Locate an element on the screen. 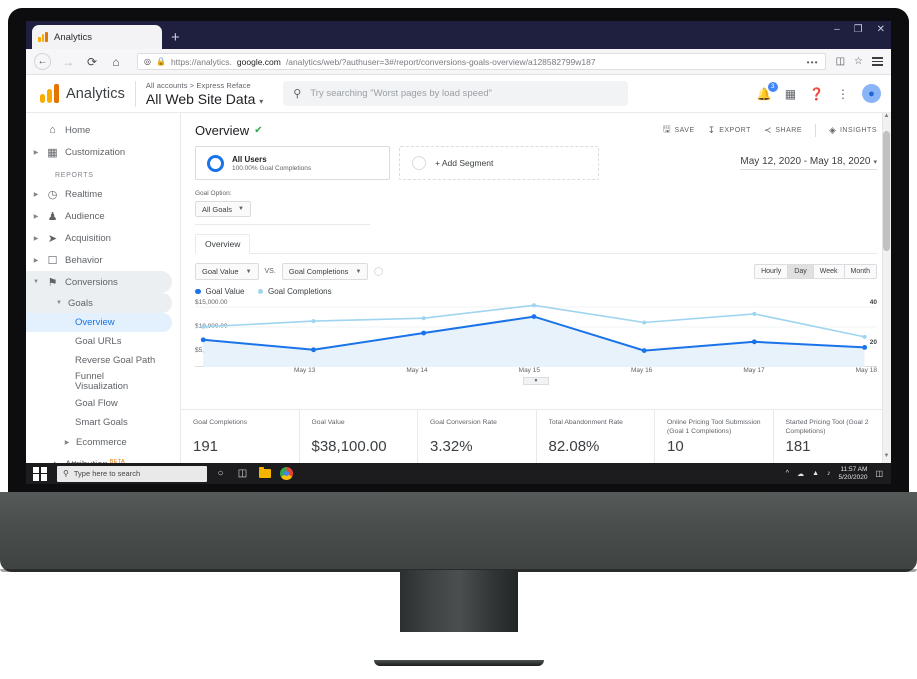 The height and width of the screenshot is (679, 917). shield-icon: ◎ is located at coordinates (147, 61).